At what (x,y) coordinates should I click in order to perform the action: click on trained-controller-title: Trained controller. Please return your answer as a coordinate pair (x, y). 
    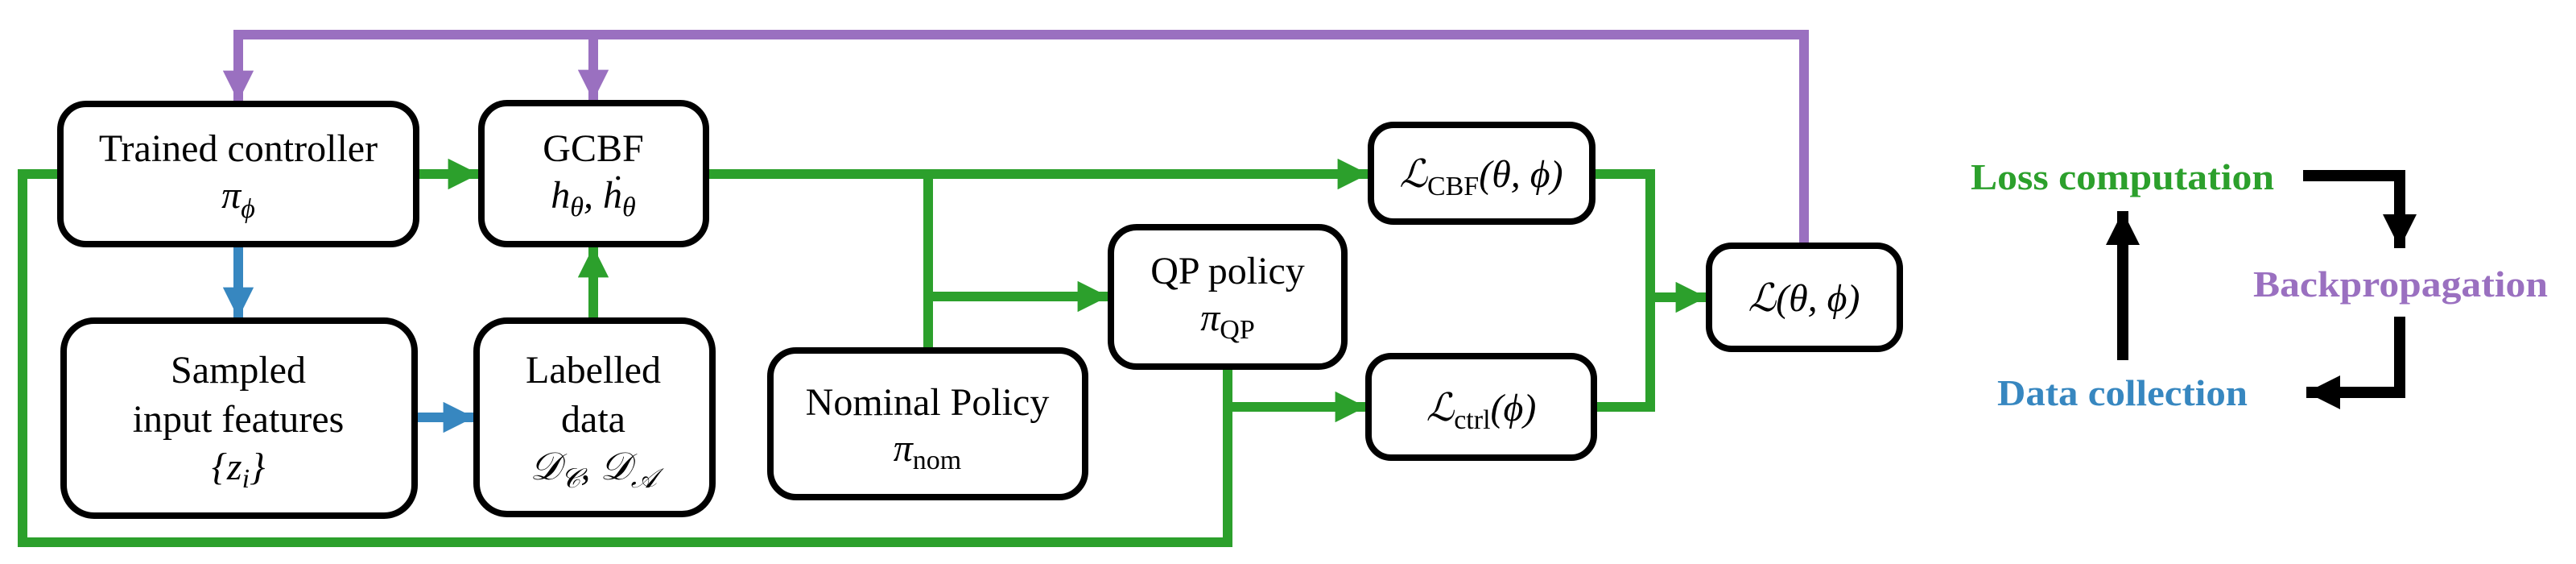
    Looking at the image, I should click on (238, 148).